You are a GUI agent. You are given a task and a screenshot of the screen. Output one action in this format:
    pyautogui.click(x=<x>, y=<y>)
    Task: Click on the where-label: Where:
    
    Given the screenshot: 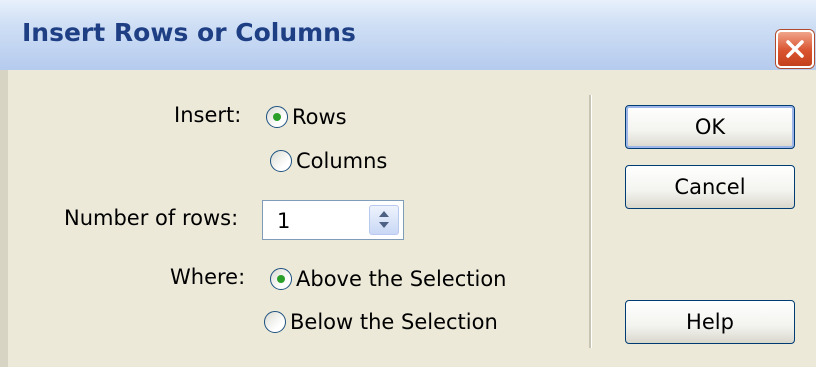 What is the action you would take?
    pyautogui.click(x=208, y=277)
    